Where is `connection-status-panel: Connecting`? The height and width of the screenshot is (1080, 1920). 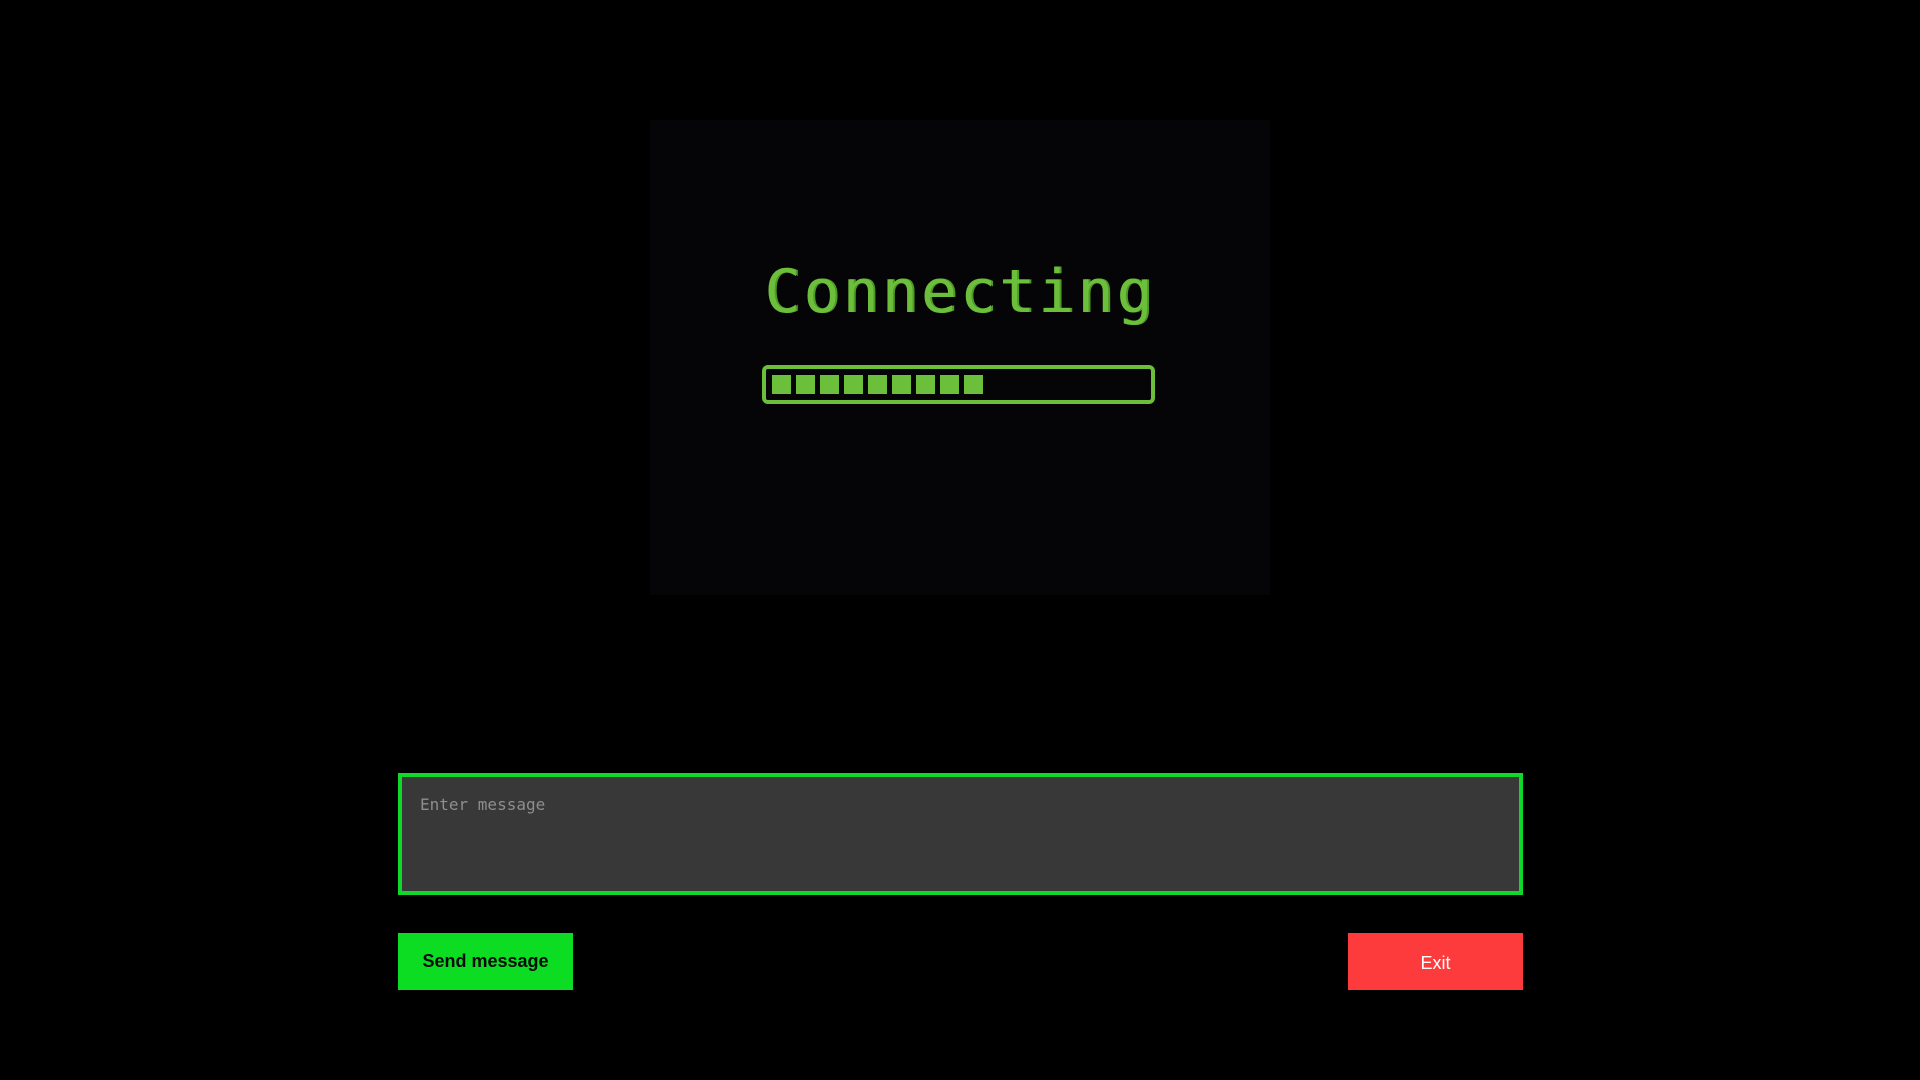 connection-status-panel: Connecting is located at coordinates (960, 357).